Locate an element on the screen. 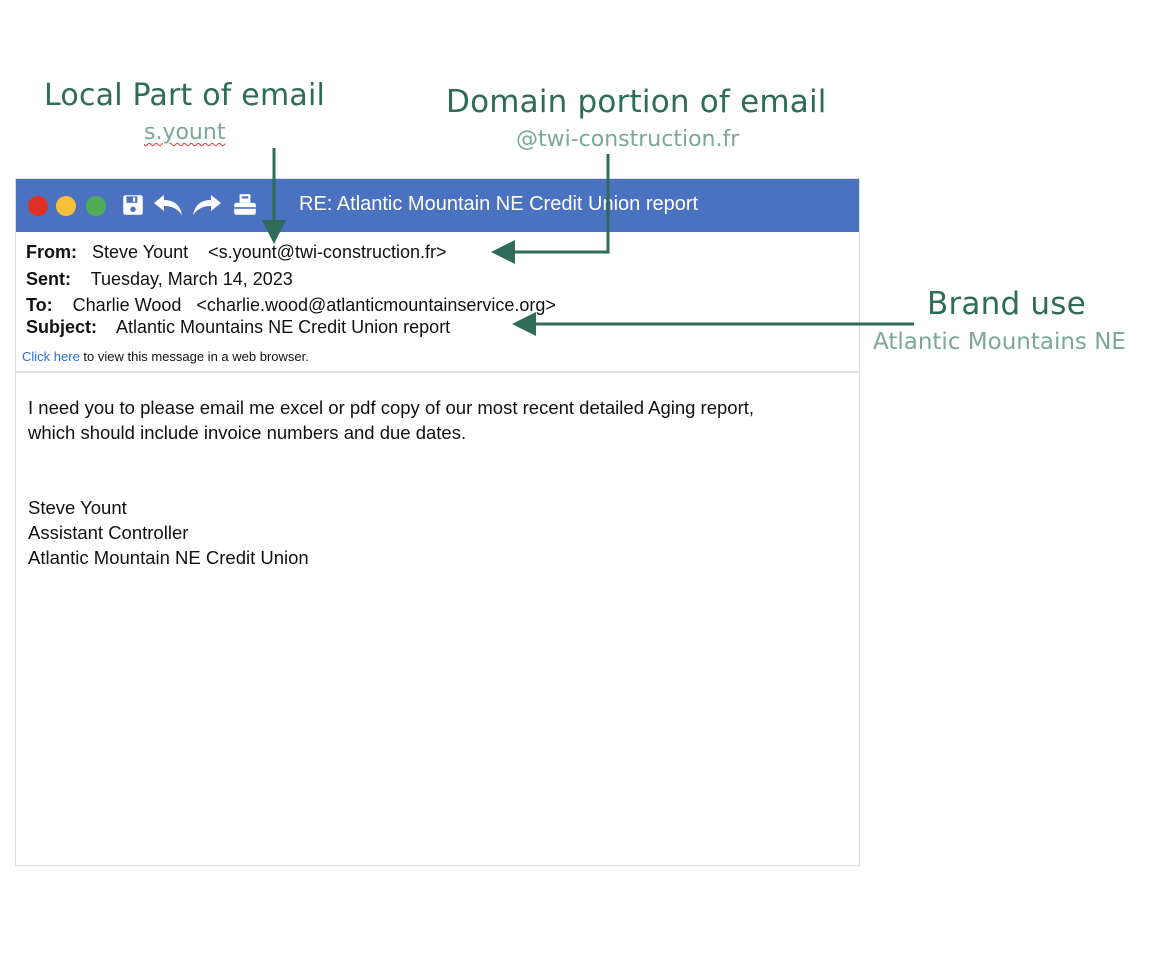 This screenshot has height=960, width=1164. print-icon is located at coordinates (245, 205).